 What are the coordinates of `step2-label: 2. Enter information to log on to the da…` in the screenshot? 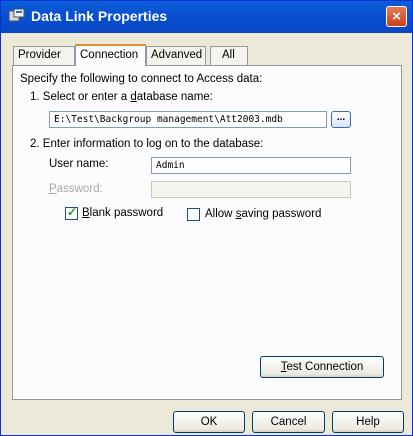 It's located at (147, 144).